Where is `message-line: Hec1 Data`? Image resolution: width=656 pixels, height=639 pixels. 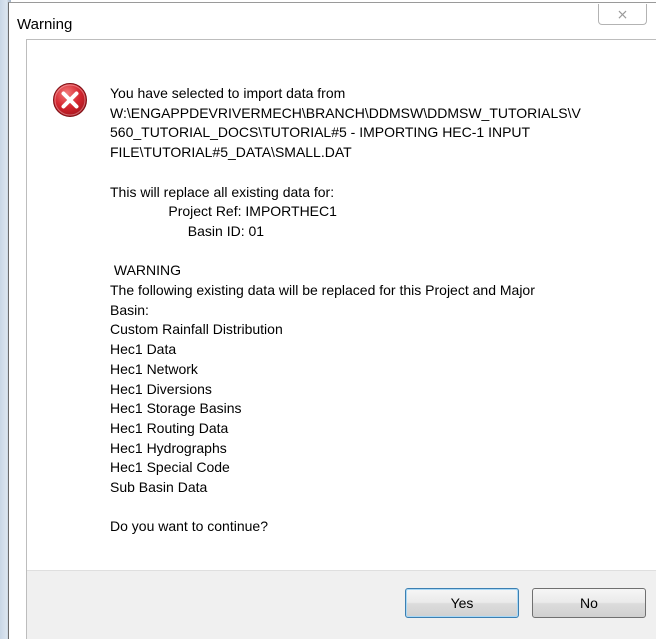
message-line: Hec1 Data is located at coordinates (143, 349).